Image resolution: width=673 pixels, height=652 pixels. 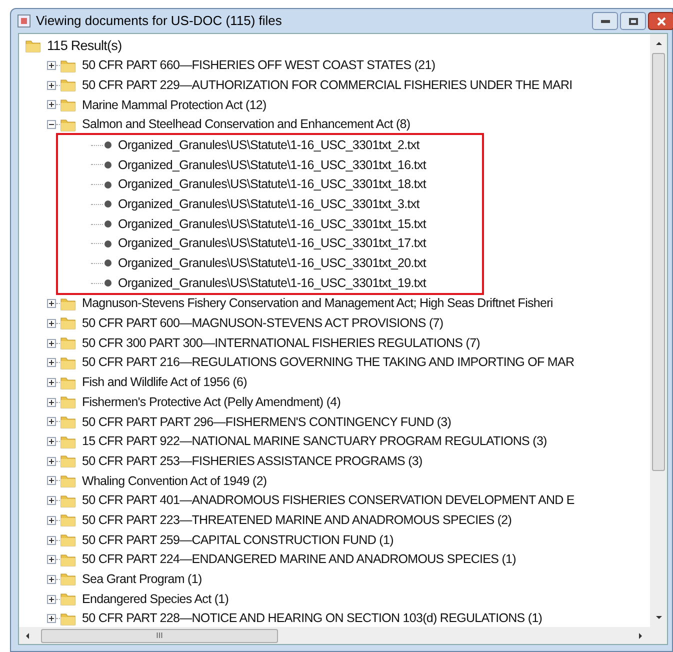 What do you see at coordinates (605, 21) in the screenshot?
I see `minimize-button` at bounding box center [605, 21].